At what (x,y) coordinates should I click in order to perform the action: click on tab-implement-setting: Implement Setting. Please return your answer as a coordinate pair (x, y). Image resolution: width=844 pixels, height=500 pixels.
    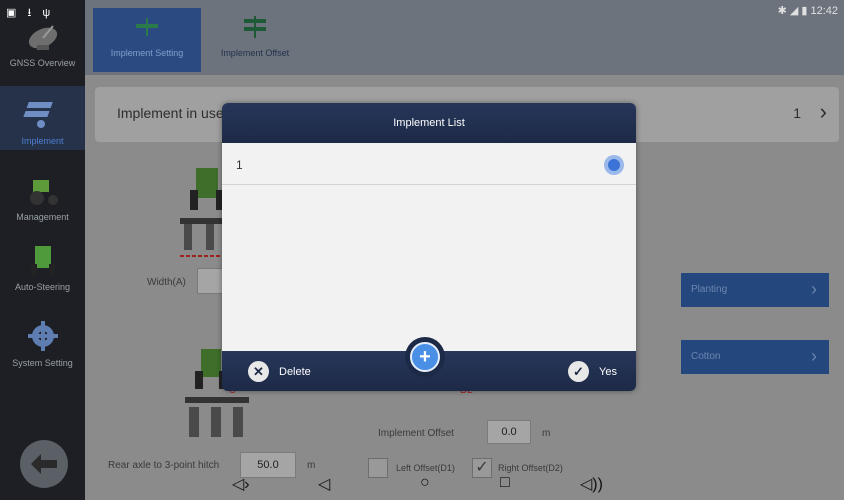
    Looking at the image, I should click on (147, 40).